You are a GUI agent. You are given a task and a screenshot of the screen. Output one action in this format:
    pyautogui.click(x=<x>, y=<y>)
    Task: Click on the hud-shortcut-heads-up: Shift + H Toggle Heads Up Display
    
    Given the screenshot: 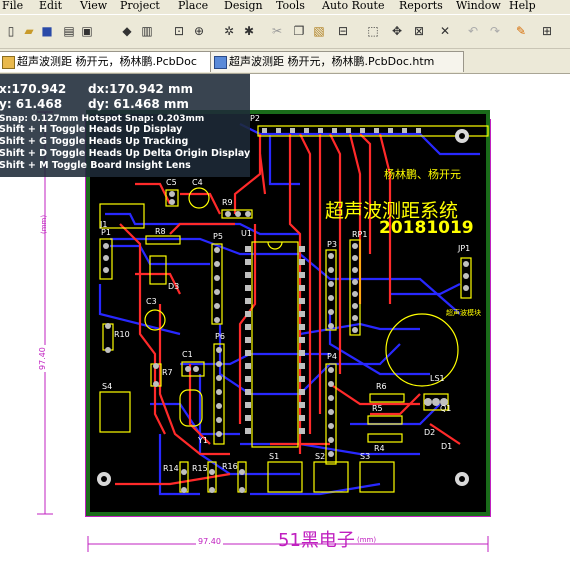 What is the action you would take?
    pyautogui.click(x=91, y=129)
    